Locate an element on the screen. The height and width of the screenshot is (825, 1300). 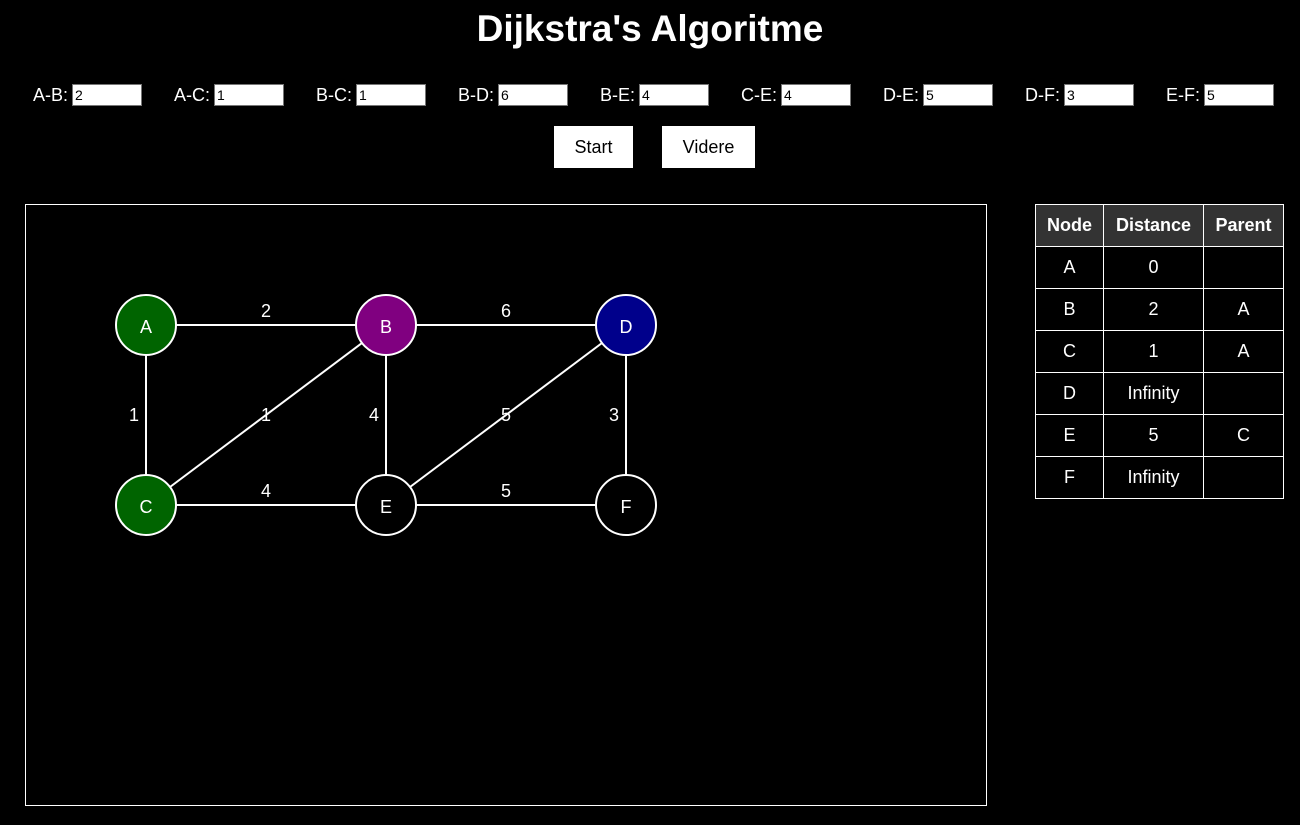
header-parent: Parent is located at coordinates (1243, 225).